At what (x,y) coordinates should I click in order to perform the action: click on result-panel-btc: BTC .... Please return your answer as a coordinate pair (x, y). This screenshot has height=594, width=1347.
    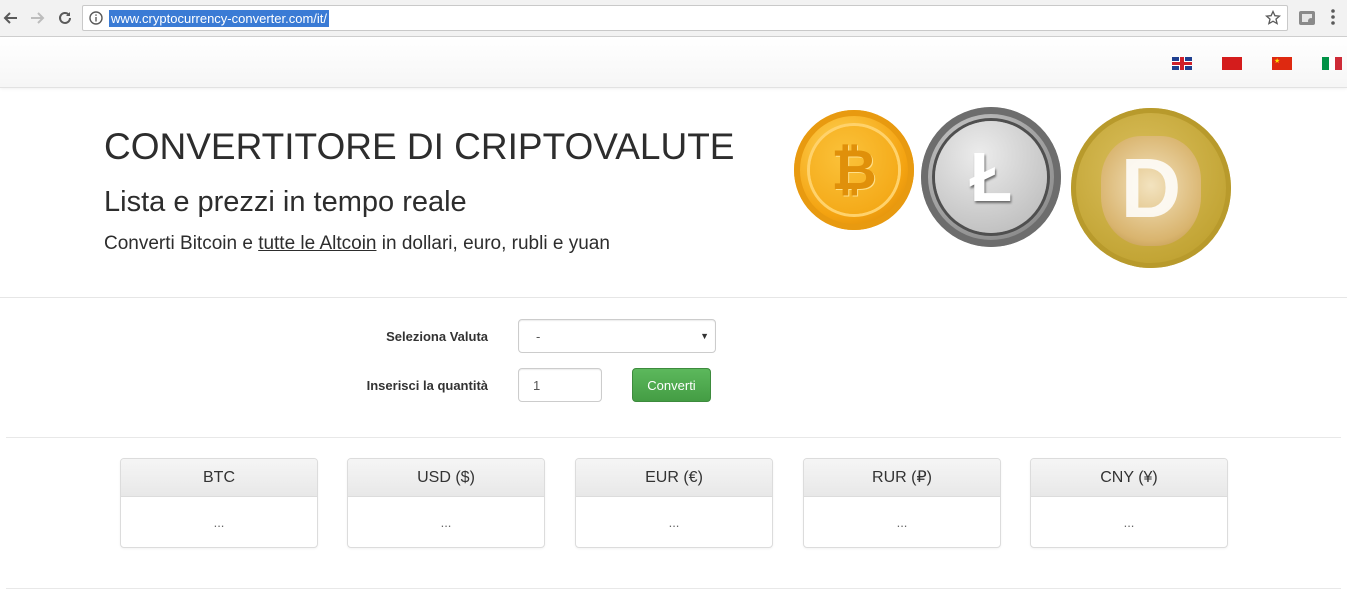
    Looking at the image, I should click on (219, 503).